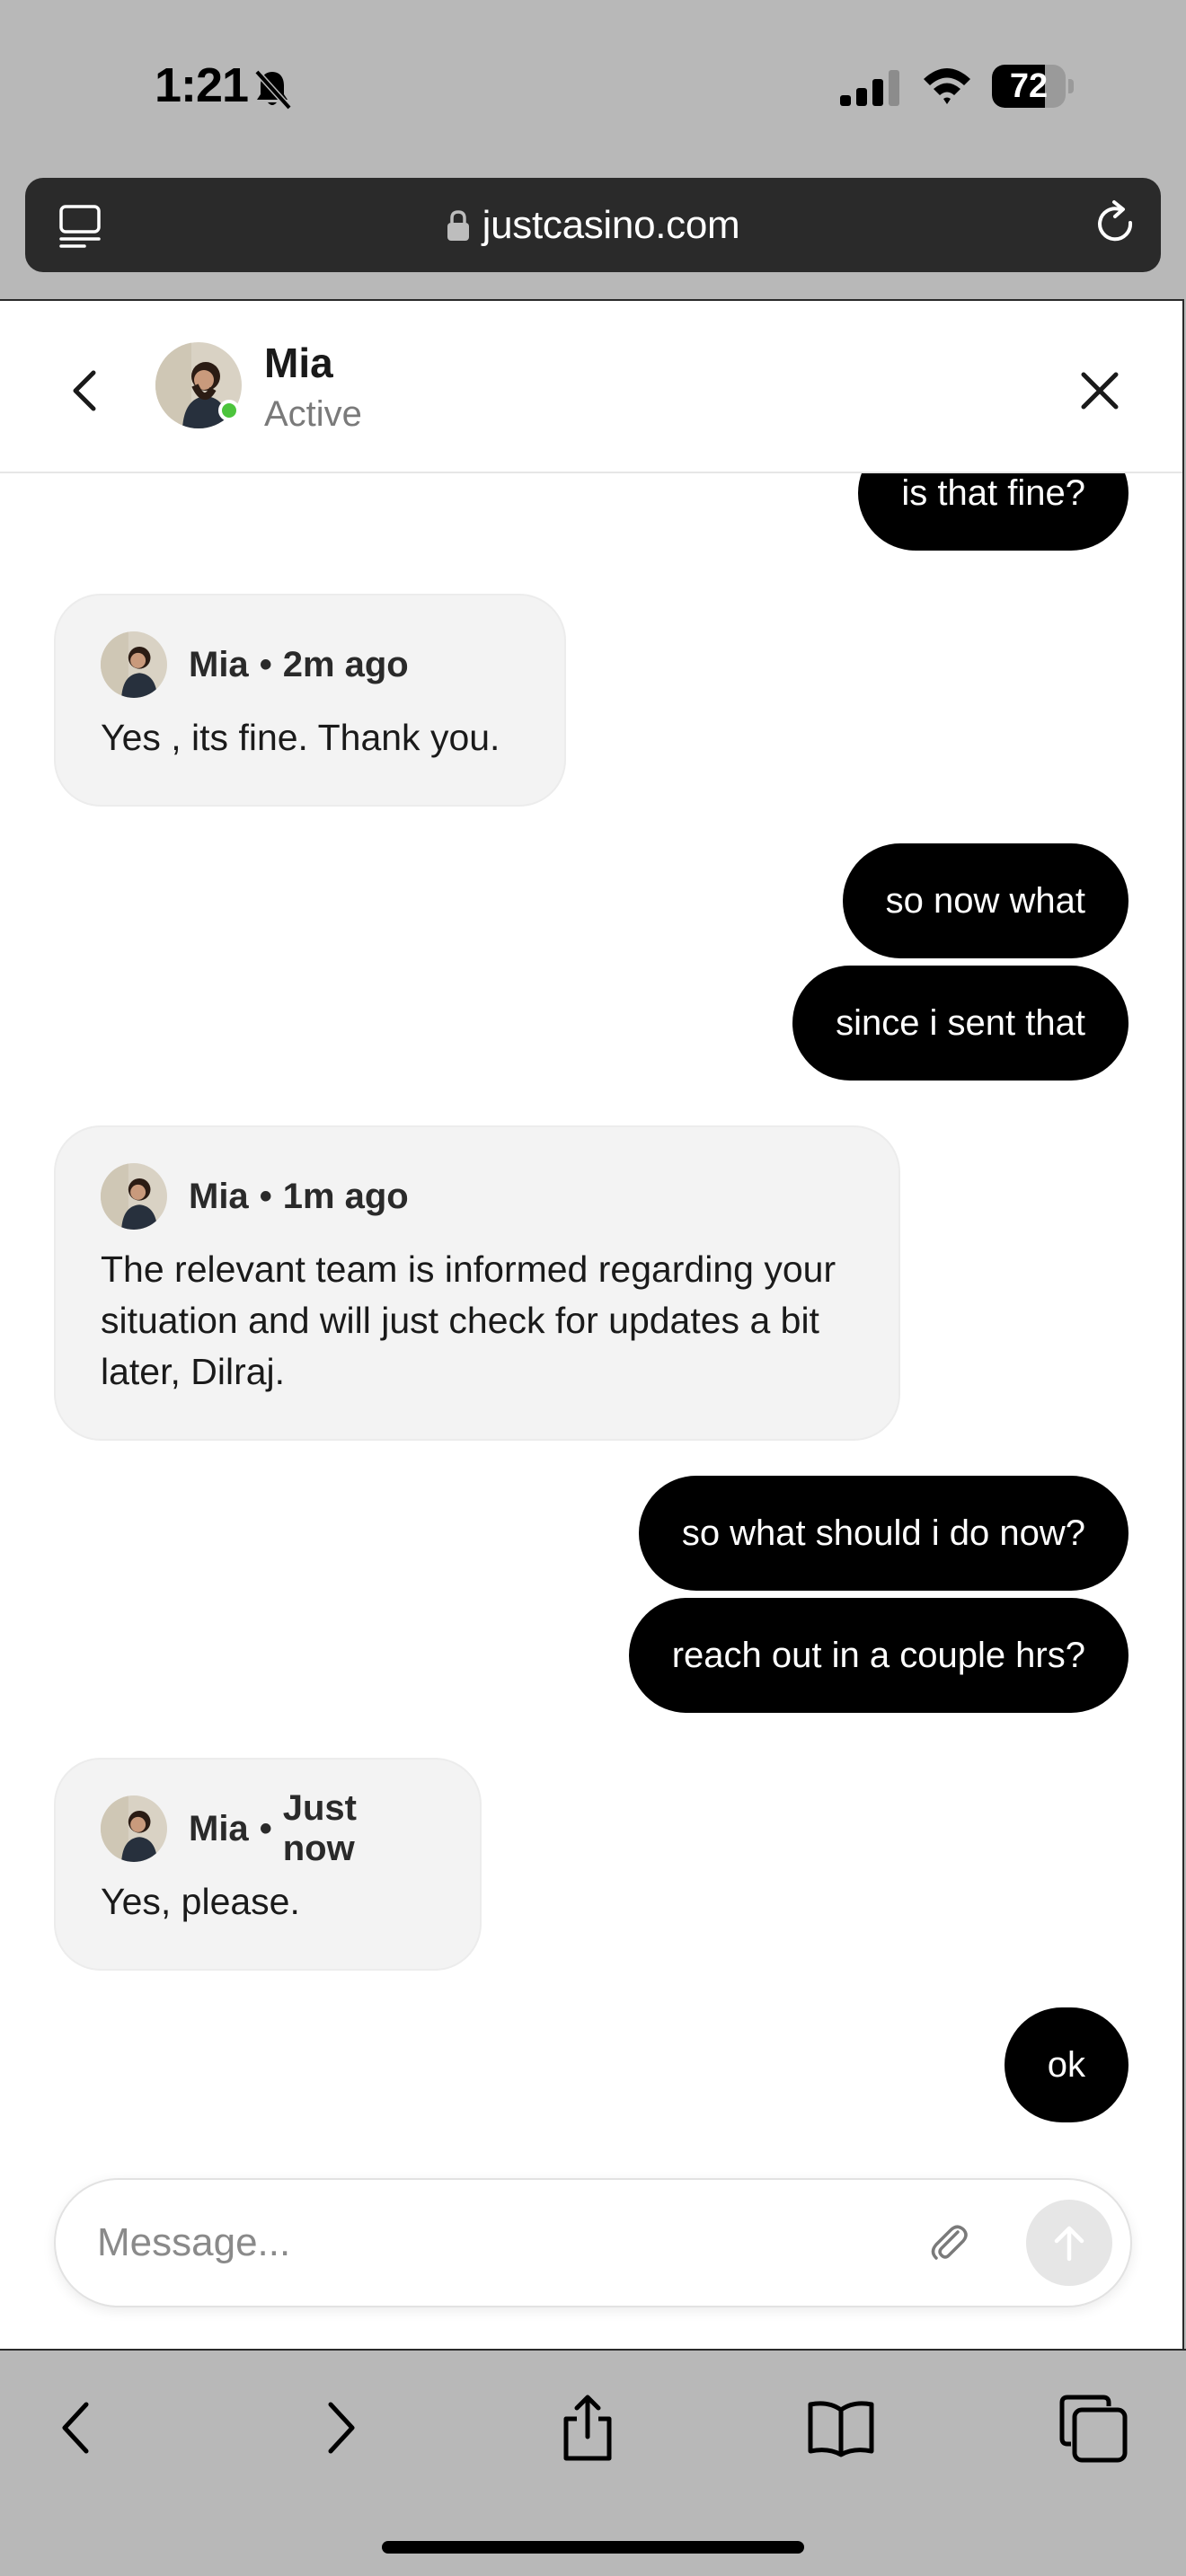 The width and height of the screenshot is (1186, 2576). I want to click on message-meta: Mia • 2m ago, so click(310, 664).